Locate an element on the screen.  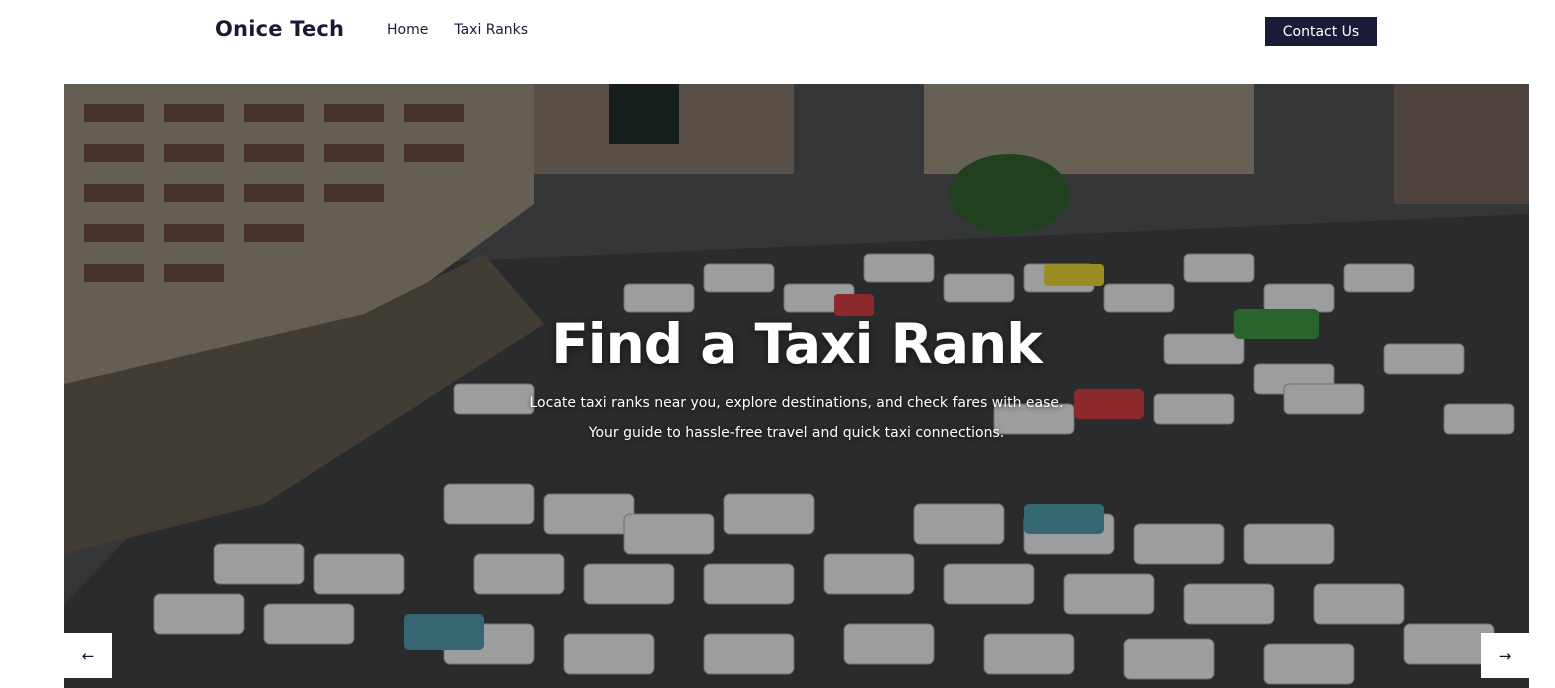
arrow-right-icon: → is located at coordinates (1505, 655).